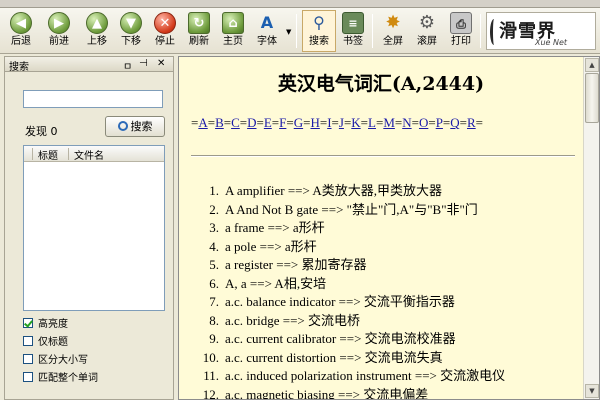 Image resolution: width=600 pixels, height=400 pixels. I want to click on alphabet-link: A, so click(202, 122).